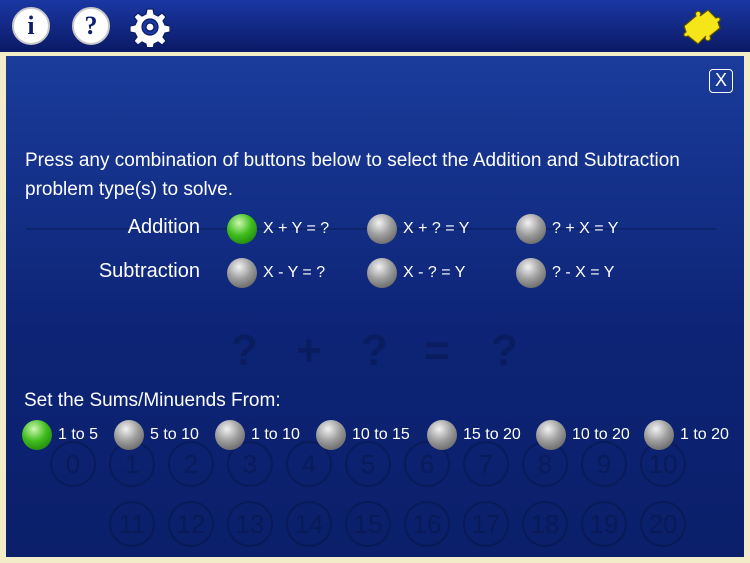 Image resolution: width=750 pixels, height=563 pixels. What do you see at coordinates (545, 524) in the screenshot?
I see `ghost-number: 18` at bounding box center [545, 524].